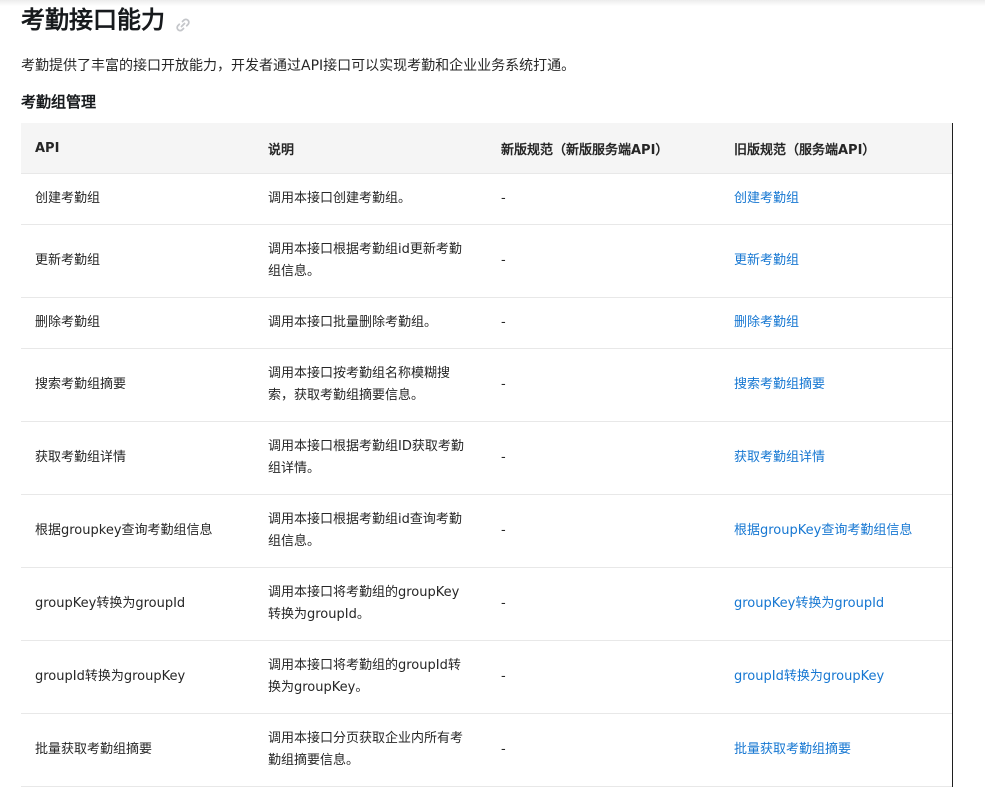 The width and height of the screenshot is (985, 799). Describe the element at coordinates (370, 385) in the screenshot. I see `api-description: 调用本接口按考勤组名称模糊搜索，获取考勤组摘要信息。` at that location.